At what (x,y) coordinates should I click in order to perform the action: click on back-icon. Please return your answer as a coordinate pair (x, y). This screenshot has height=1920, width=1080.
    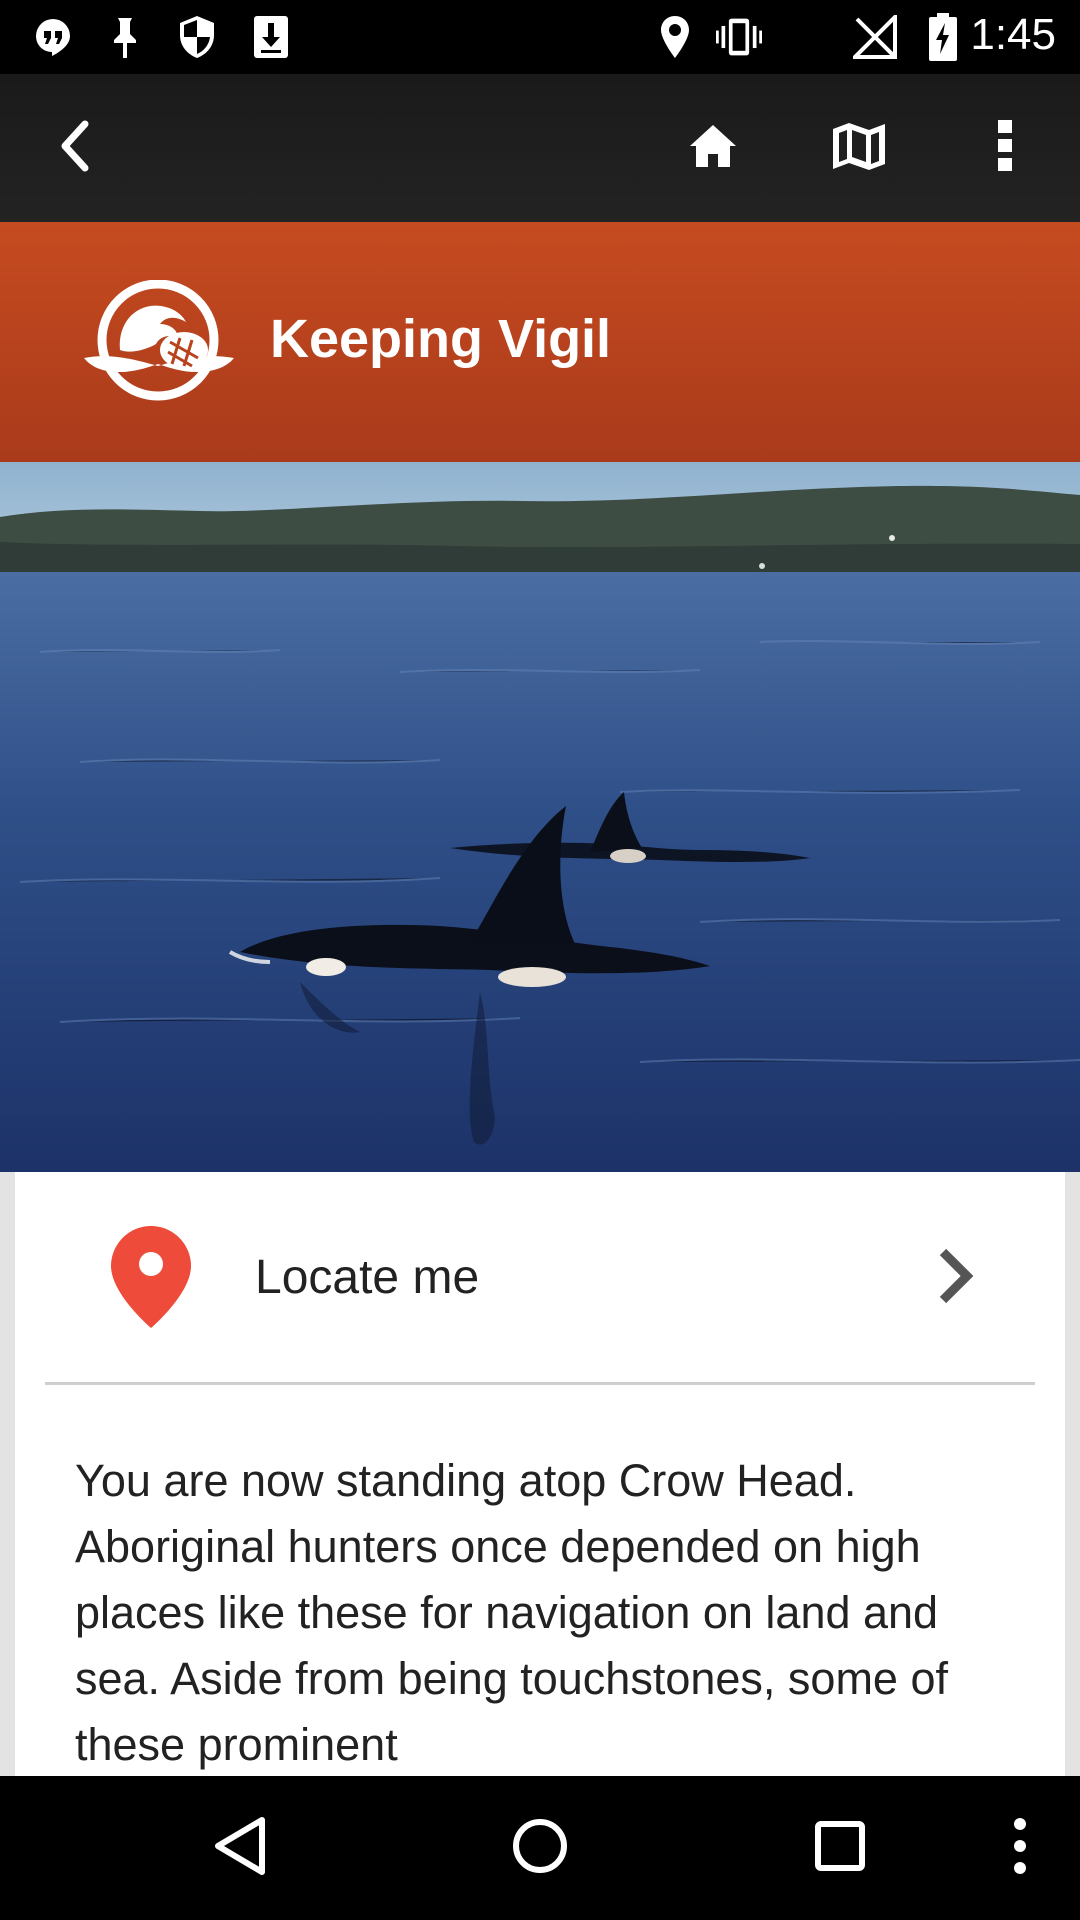
    Looking at the image, I should click on (75, 148).